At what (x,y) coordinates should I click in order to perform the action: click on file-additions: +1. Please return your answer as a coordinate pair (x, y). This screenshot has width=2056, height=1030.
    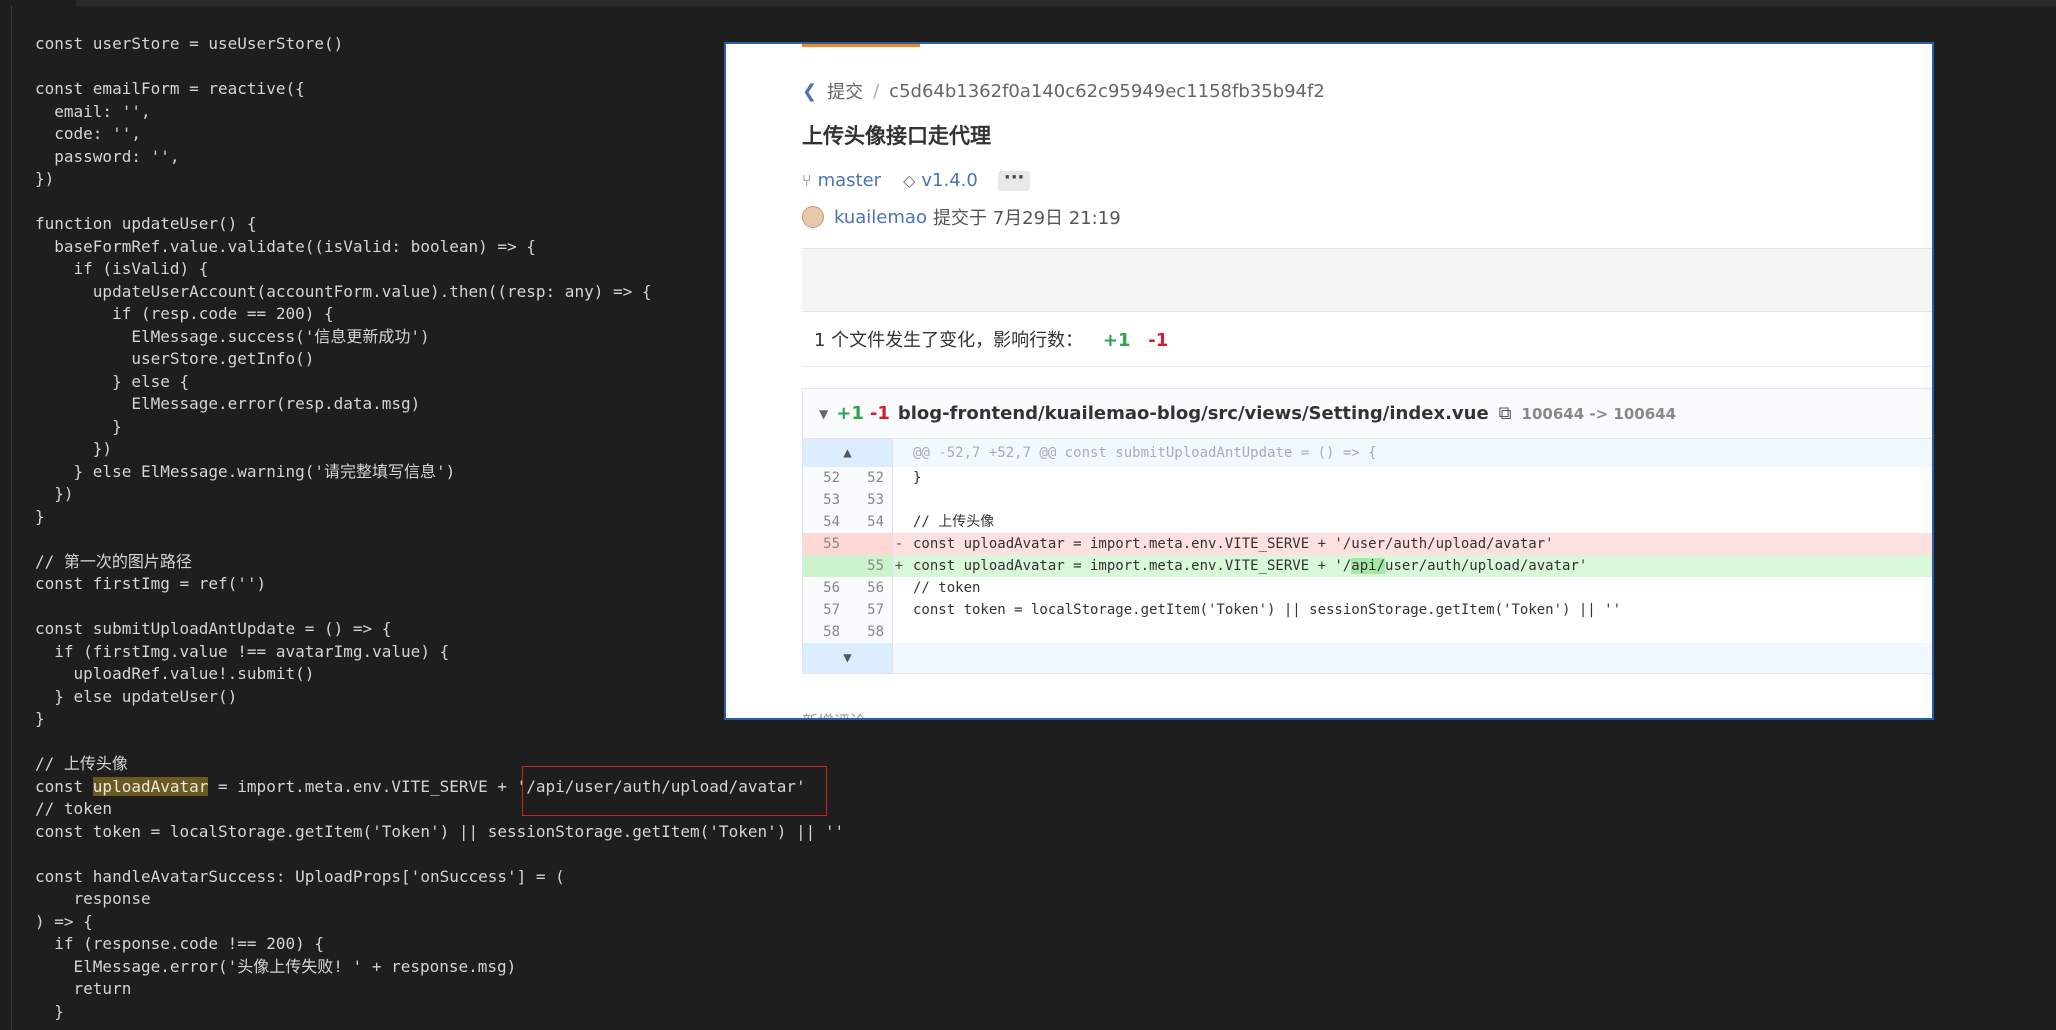
    Looking at the image, I should click on (850, 413).